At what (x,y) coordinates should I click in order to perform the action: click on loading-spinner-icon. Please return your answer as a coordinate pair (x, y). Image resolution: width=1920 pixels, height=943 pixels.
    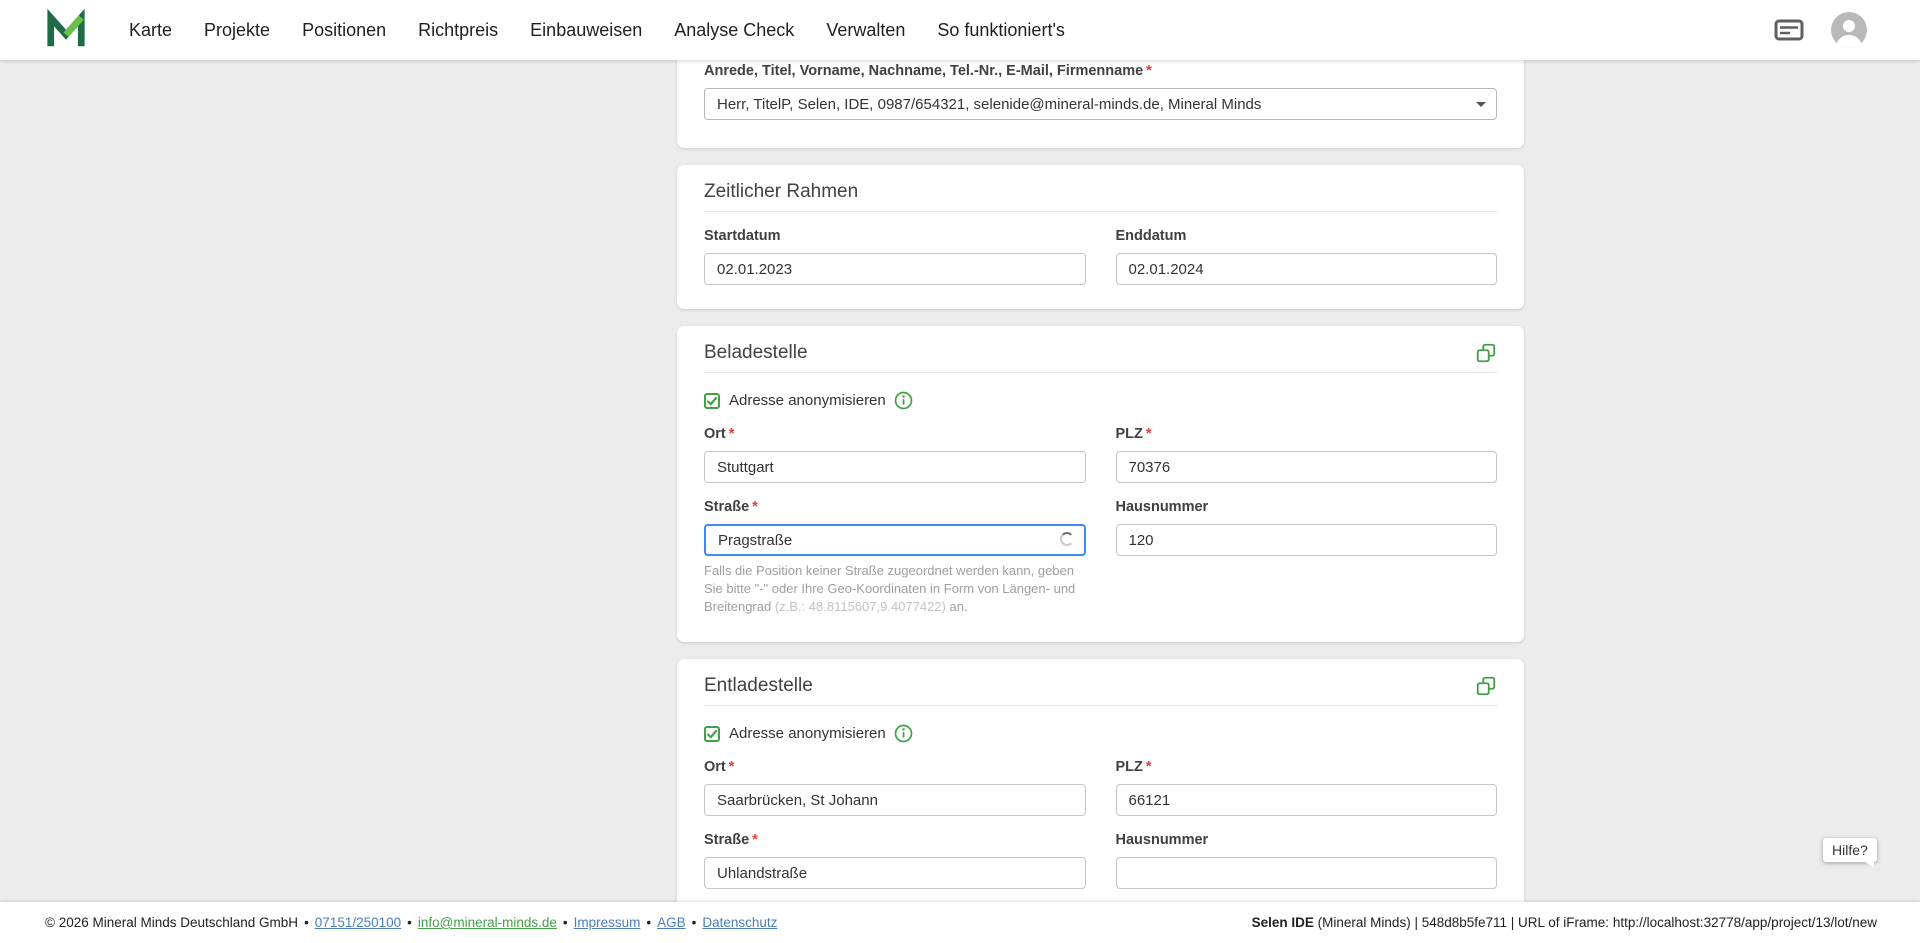
    Looking at the image, I should click on (1066, 539).